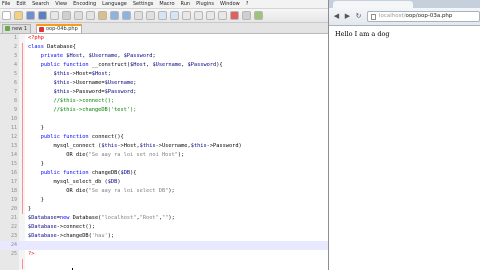  Describe the element at coordinates (164, 182) in the screenshot. I see `code-line: 17 mysql_select_db ($DB)` at that location.